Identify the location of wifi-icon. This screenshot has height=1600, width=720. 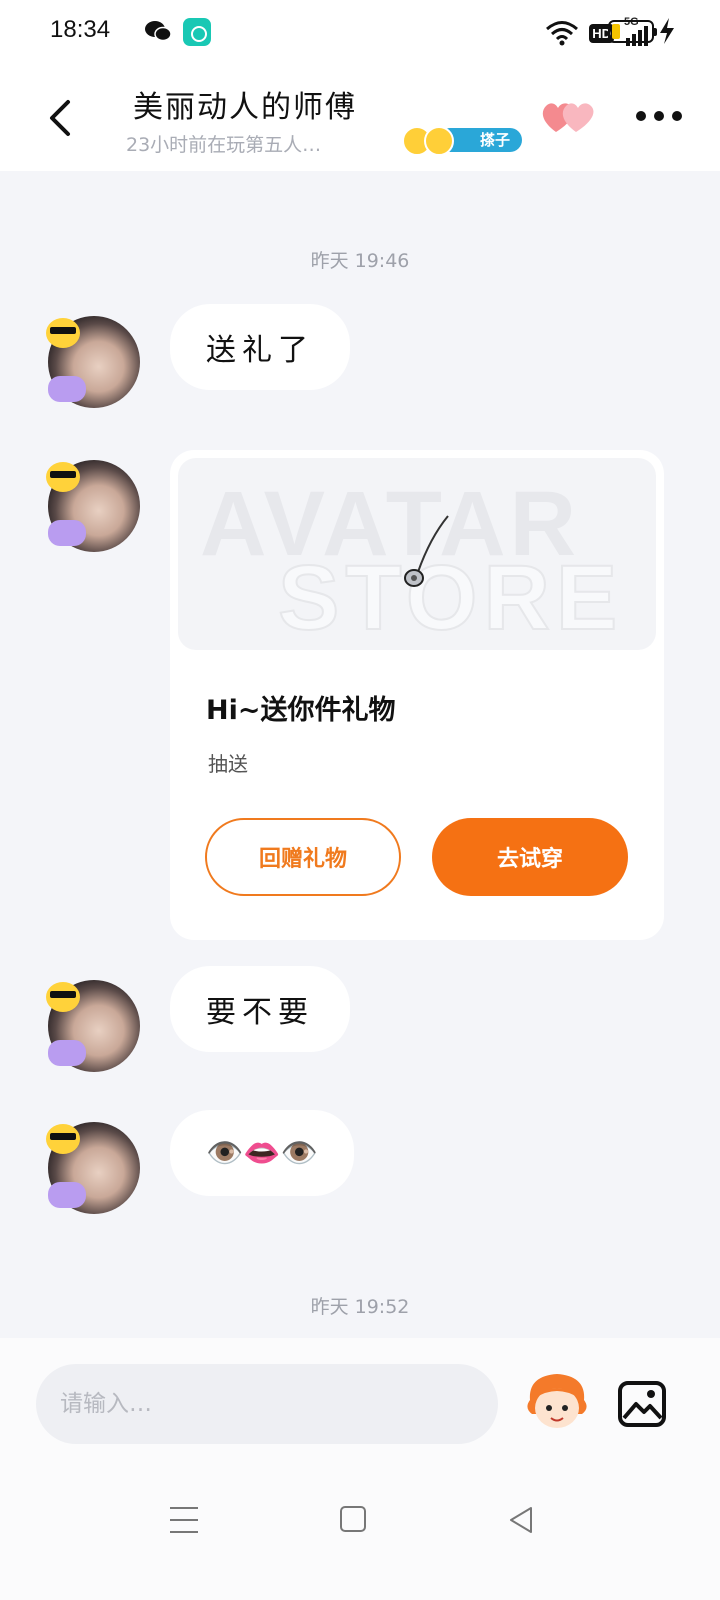
(562, 33).